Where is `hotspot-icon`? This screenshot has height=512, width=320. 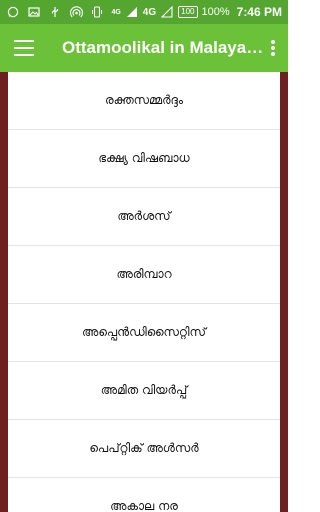 hotspot-icon is located at coordinates (76, 12).